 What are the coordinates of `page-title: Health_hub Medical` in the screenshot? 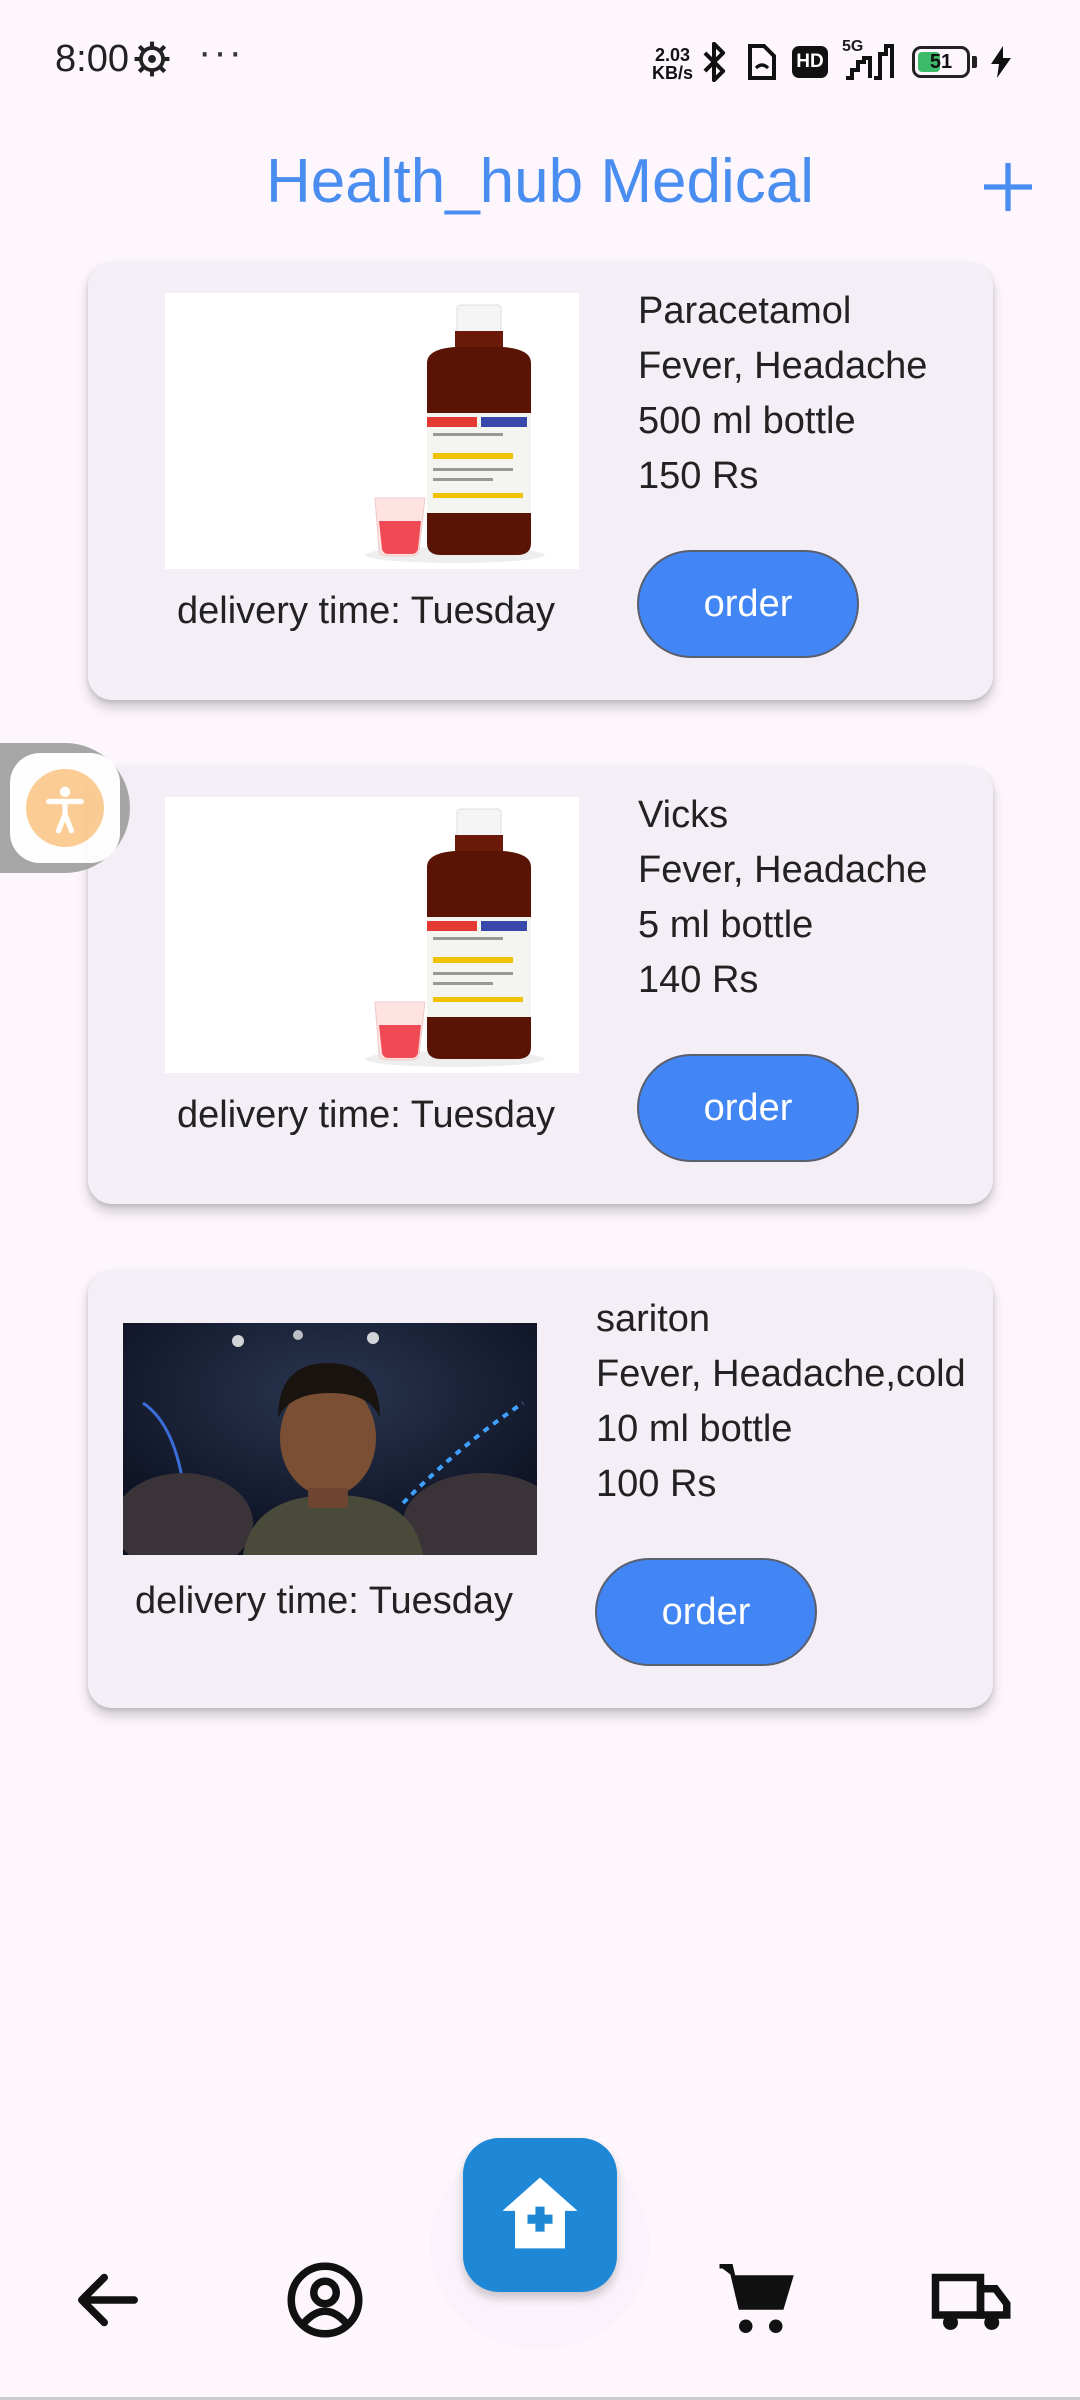 It's located at (539, 181).